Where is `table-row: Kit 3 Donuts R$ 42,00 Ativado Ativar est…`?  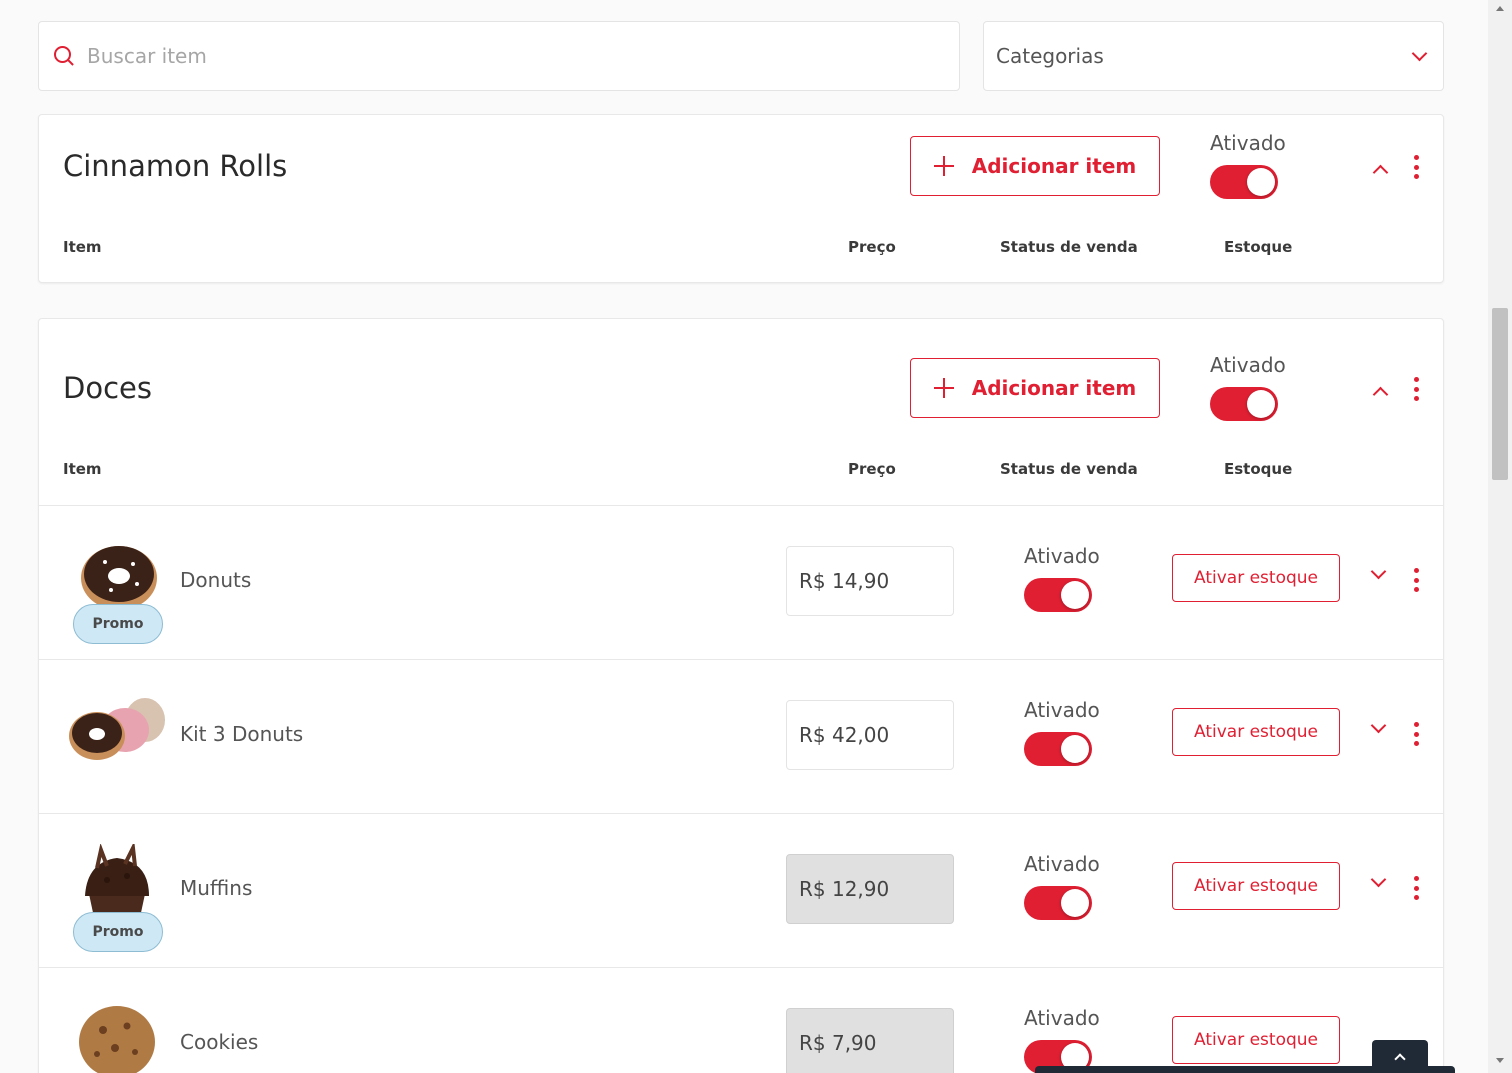 table-row: Kit 3 Donuts R$ 42,00 Ativado Ativar est… is located at coordinates (741, 736).